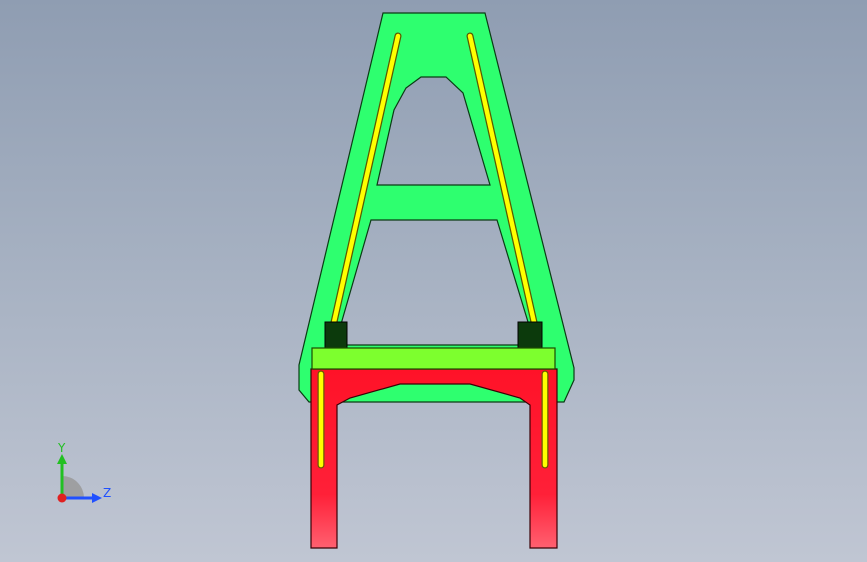 The width and height of the screenshot is (867, 562). Describe the element at coordinates (62, 498) in the screenshot. I see `x-axis-dot-icon` at that location.